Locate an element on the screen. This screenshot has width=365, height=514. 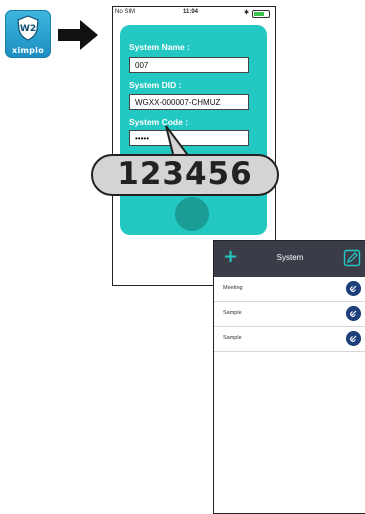
status-bar: No SIM 11:04 ✱ is located at coordinates (194, 13).